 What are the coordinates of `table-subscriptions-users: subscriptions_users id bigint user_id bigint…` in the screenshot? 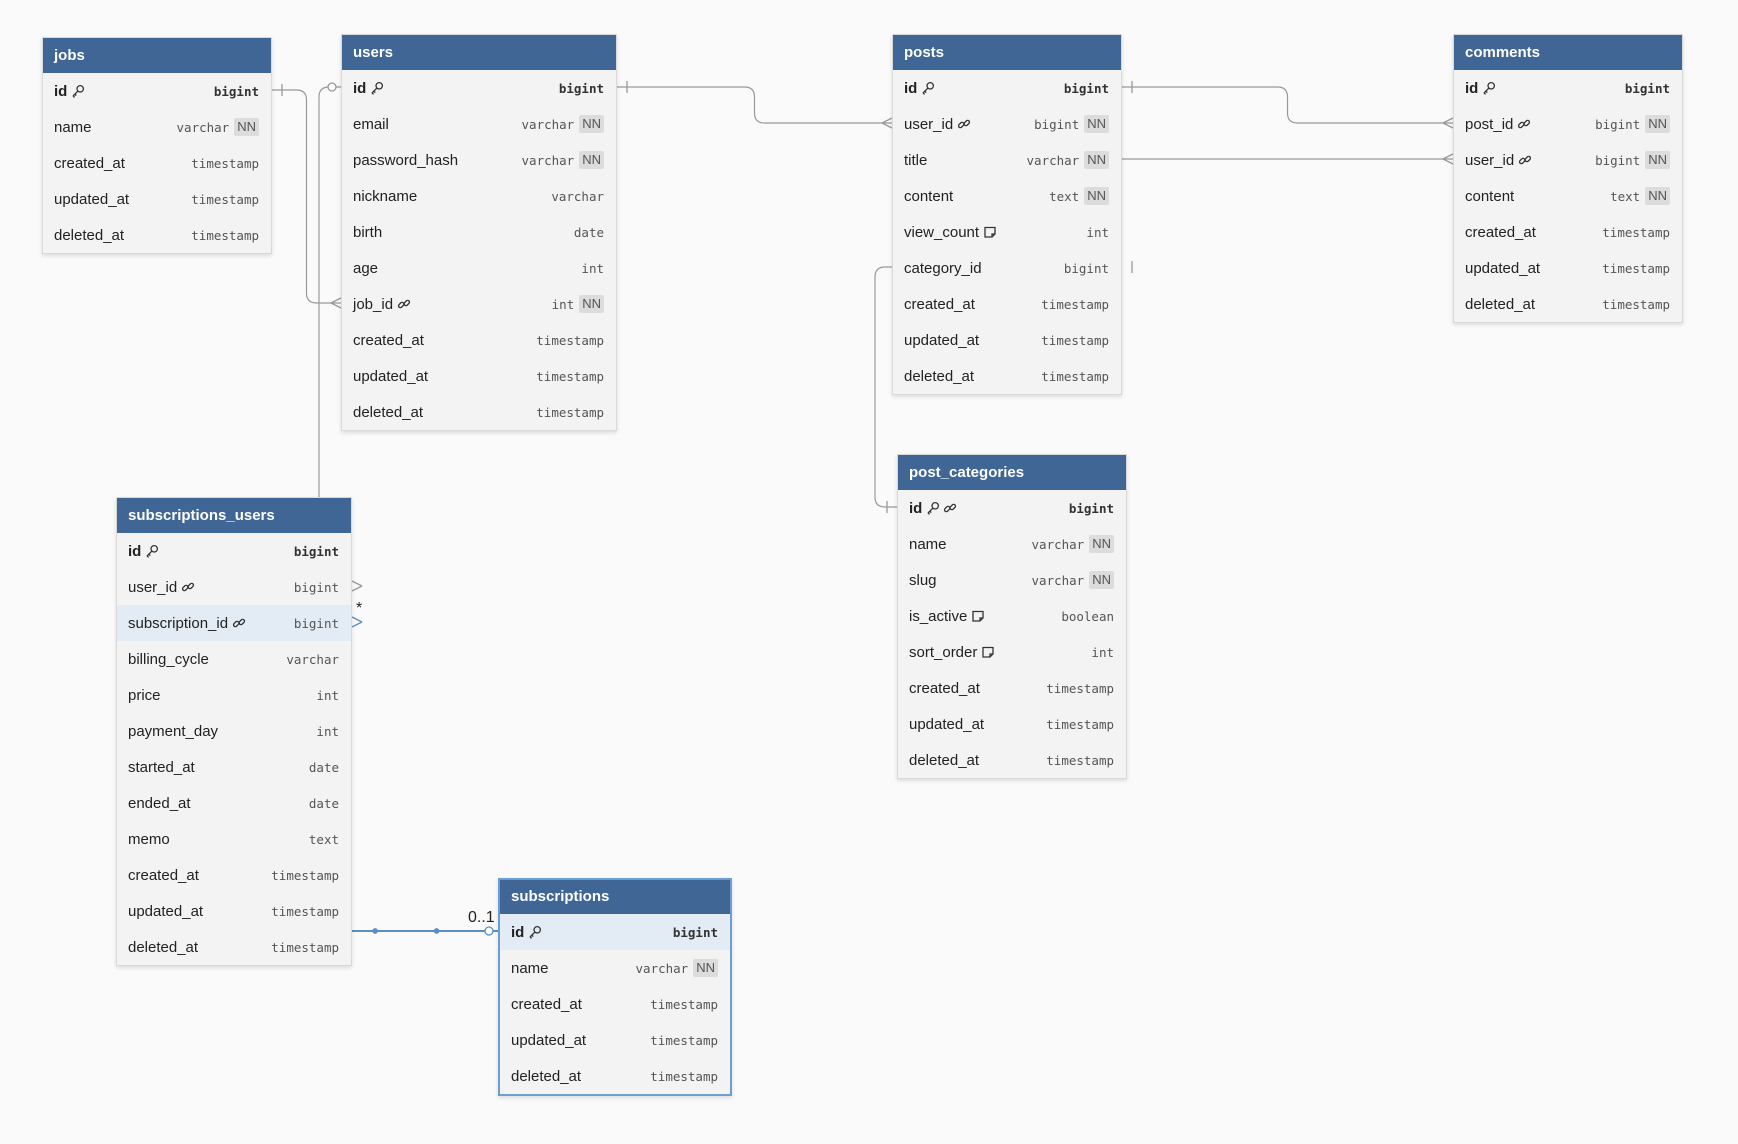 It's located at (234, 731).